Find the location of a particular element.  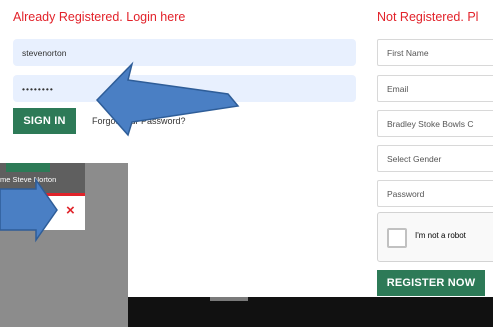

arrow-icon-lower is located at coordinates (29, 210).